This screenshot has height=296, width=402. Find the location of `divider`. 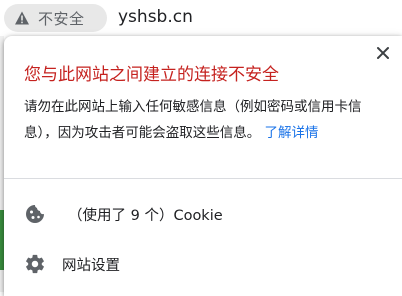

divider is located at coordinates (203, 178).